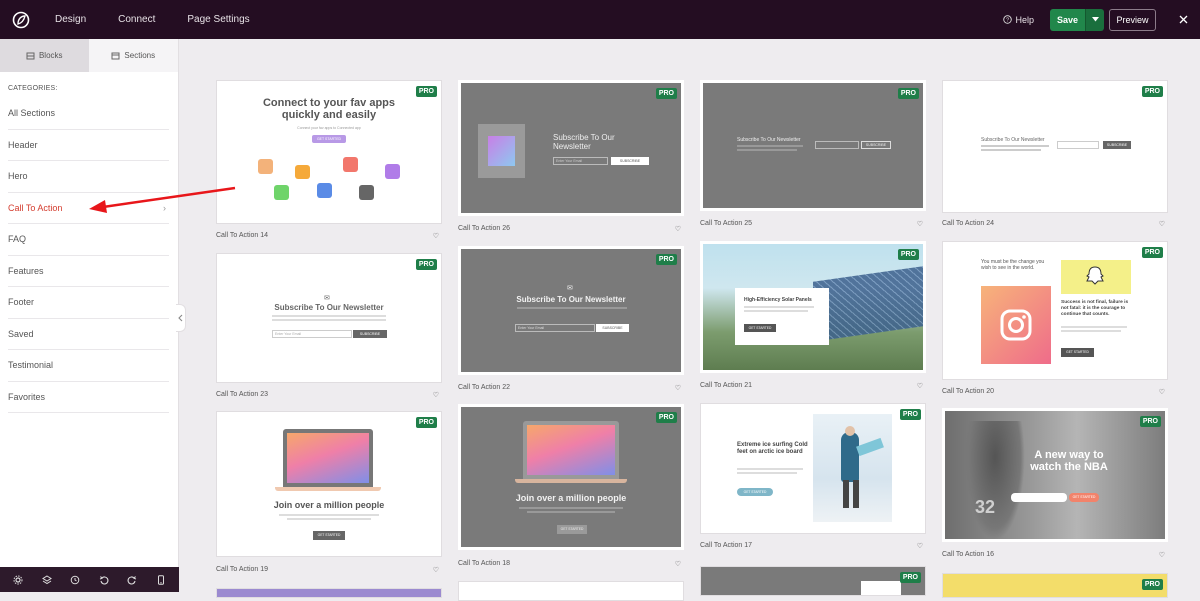  Describe the element at coordinates (782, 316) in the screenshot. I see `card-overlay: High-Efficiency Solar Panels GET STARTED` at that location.